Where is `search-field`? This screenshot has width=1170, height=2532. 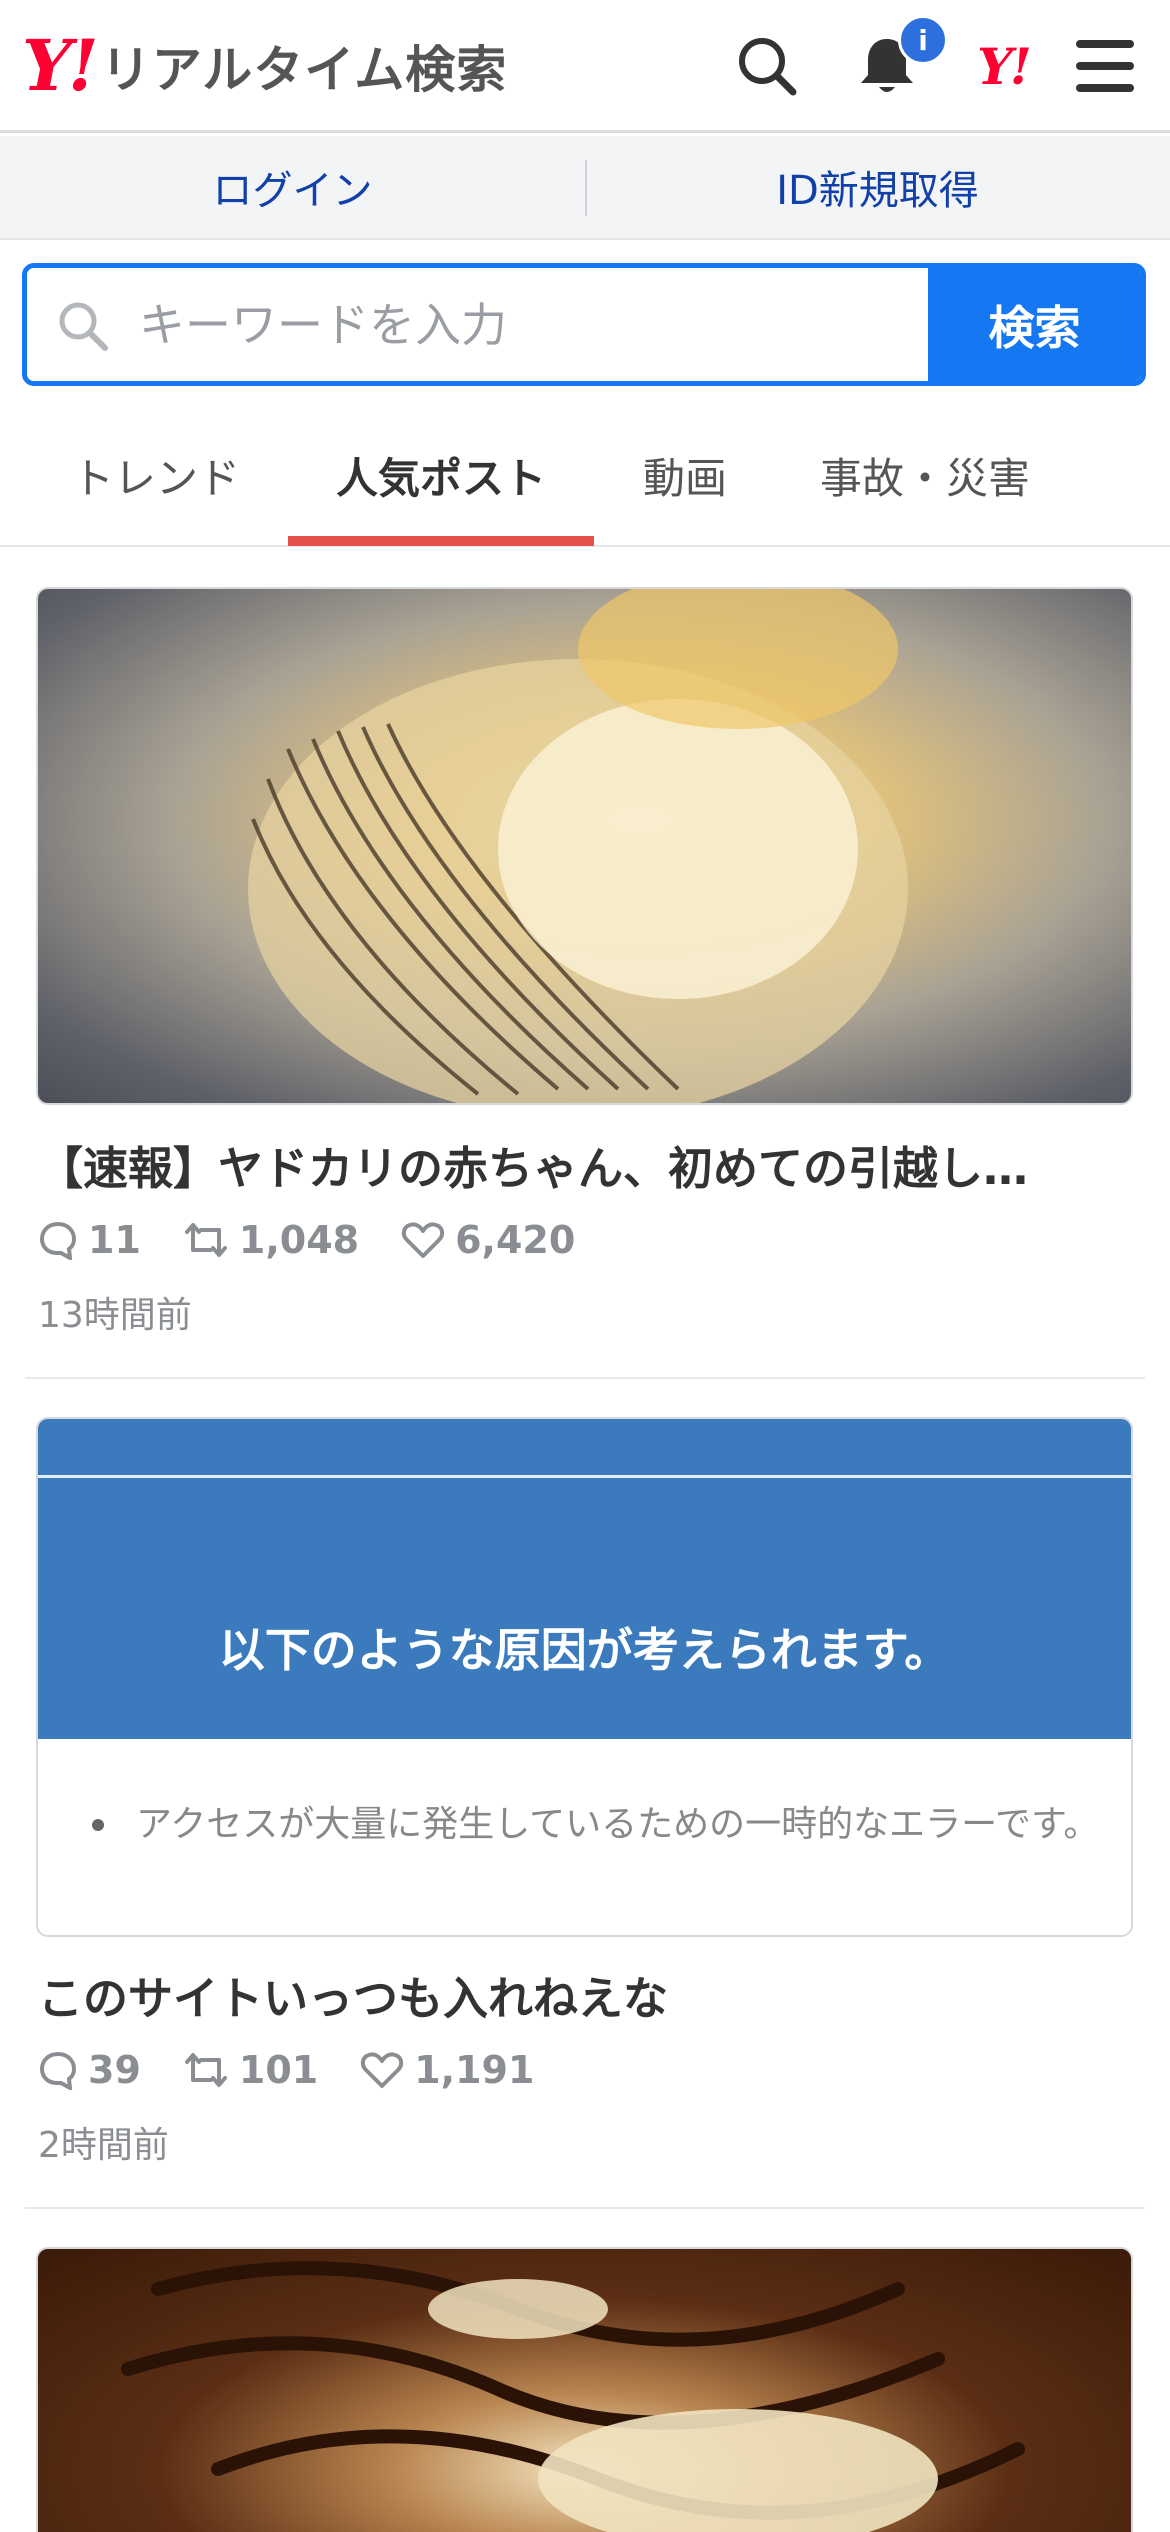
search-field is located at coordinates (477, 324).